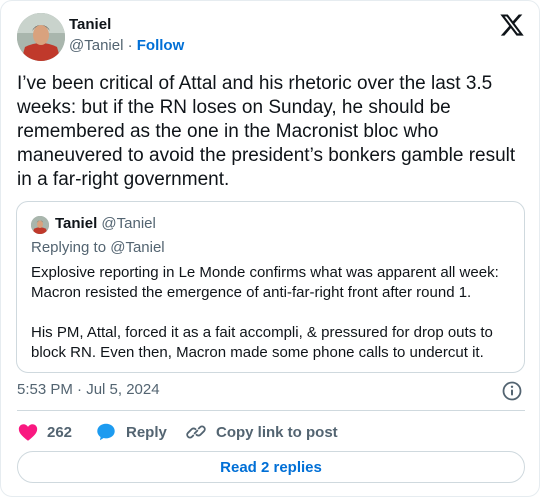 The height and width of the screenshot is (497, 540). Describe the element at coordinates (96, 45) in the screenshot. I see `author-handle: @Taniel` at that location.